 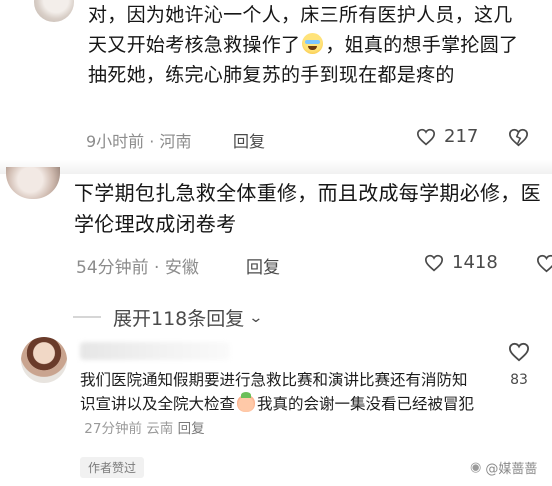 I want to click on watermark: ◉ @媒蔷蔷, so click(x=503, y=467).